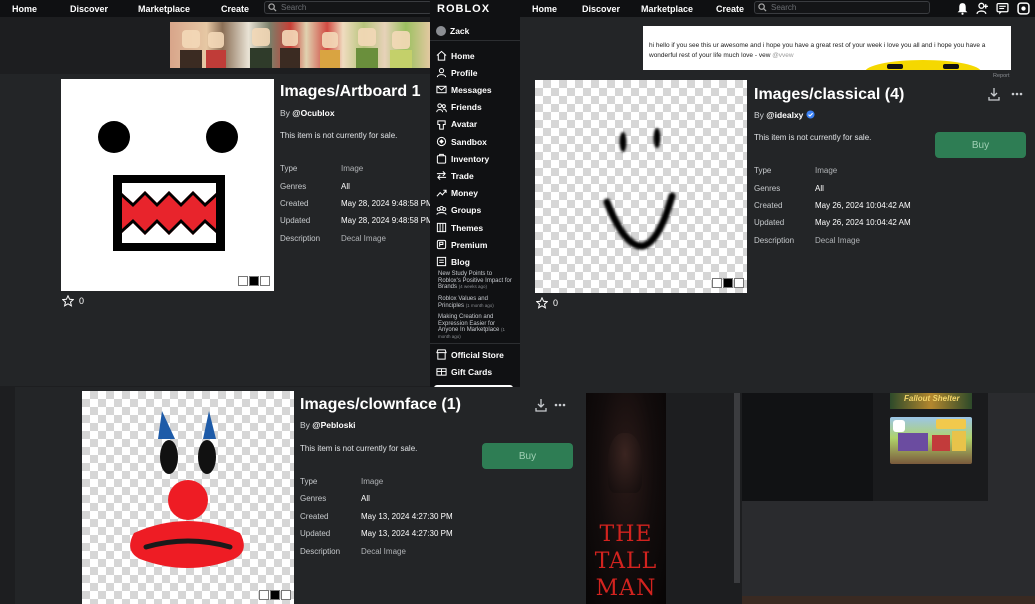  Describe the element at coordinates (463, 9) in the screenshot. I see `roblox-logo: ROBLOX` at that location.